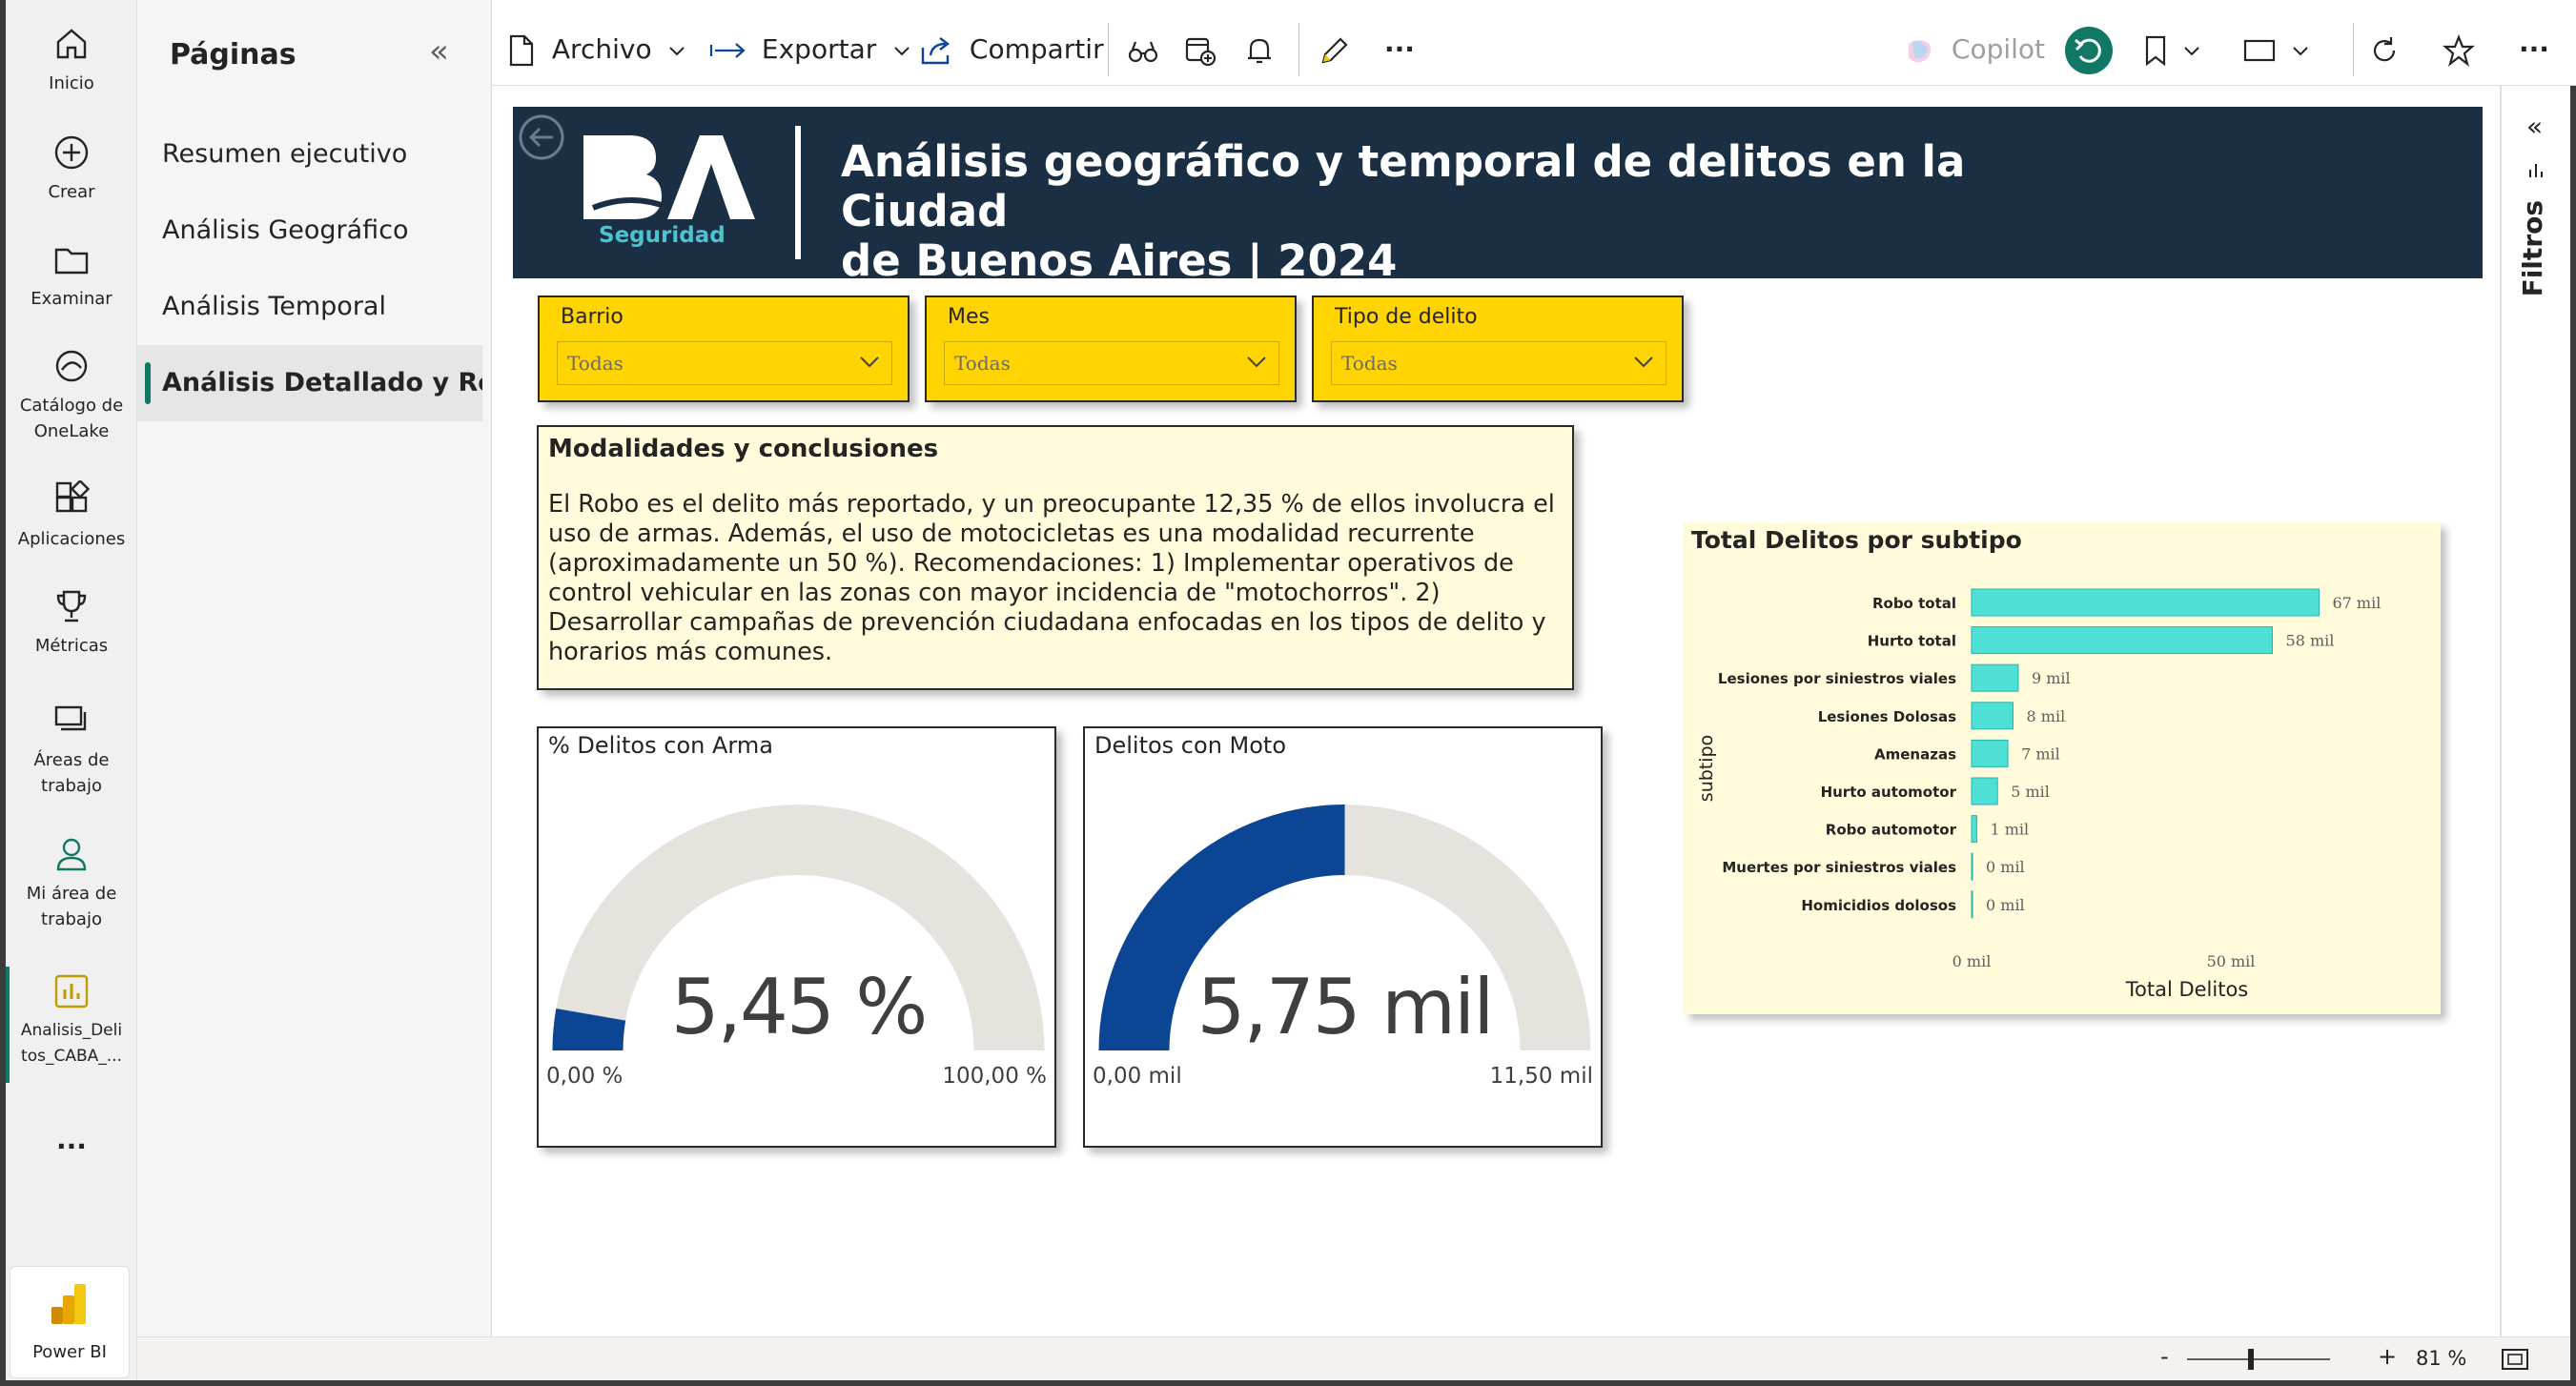 The height and width of the screenshot is (1386, 2576). I want to click on rail-item-inicio: Inicio, so click(71, 60).